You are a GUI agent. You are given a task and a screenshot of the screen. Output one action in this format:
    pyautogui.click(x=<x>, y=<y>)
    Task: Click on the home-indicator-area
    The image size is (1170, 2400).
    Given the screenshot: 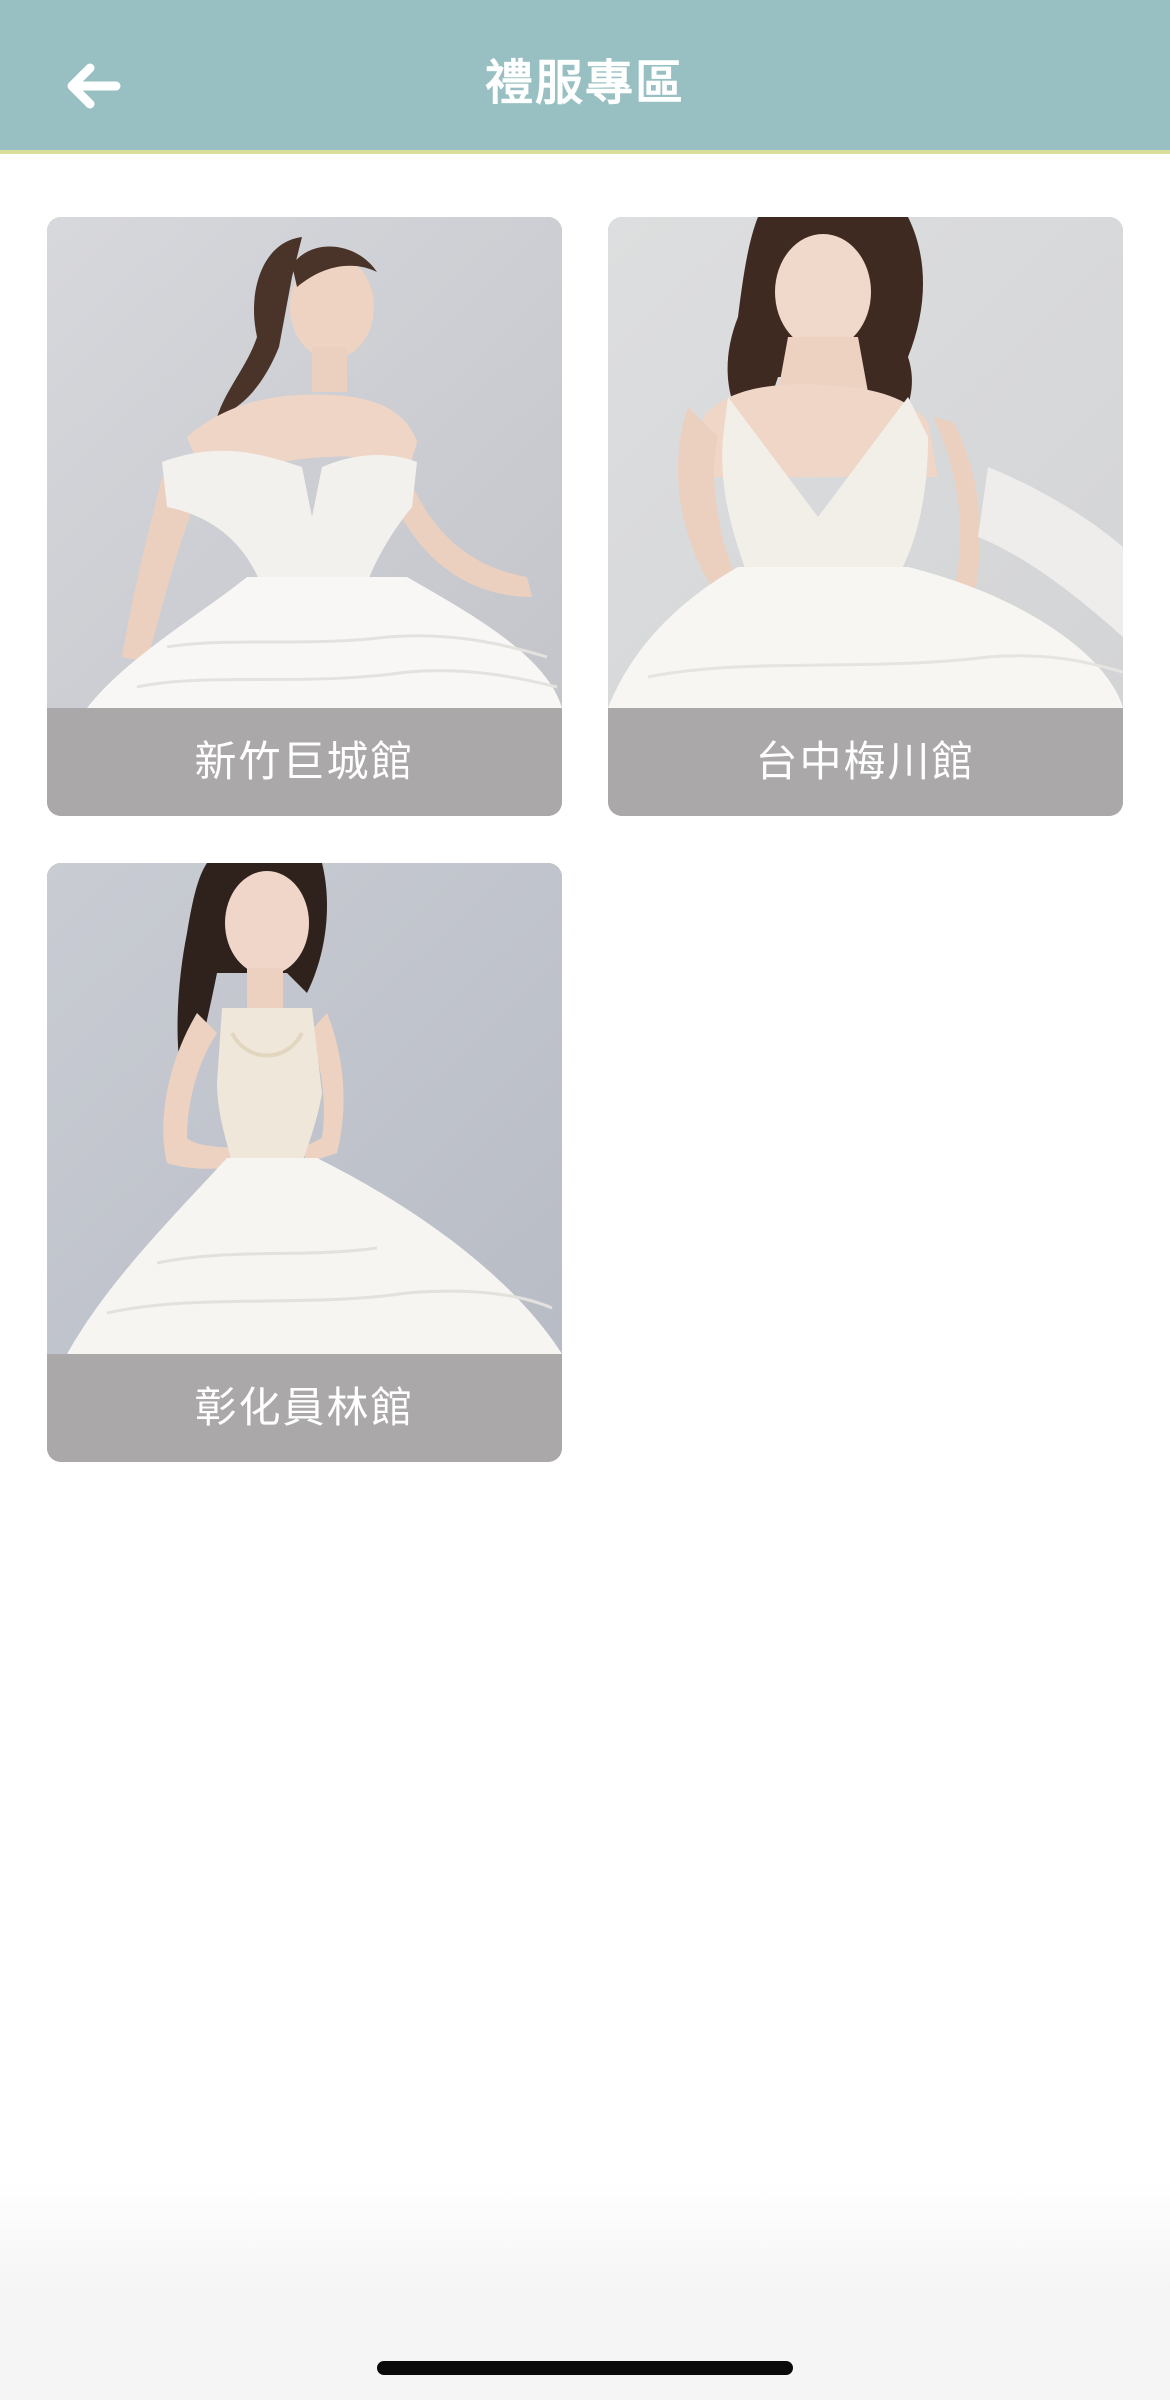 What is the action you would take?
    pyautogui.click(x=585, y=2345)
    